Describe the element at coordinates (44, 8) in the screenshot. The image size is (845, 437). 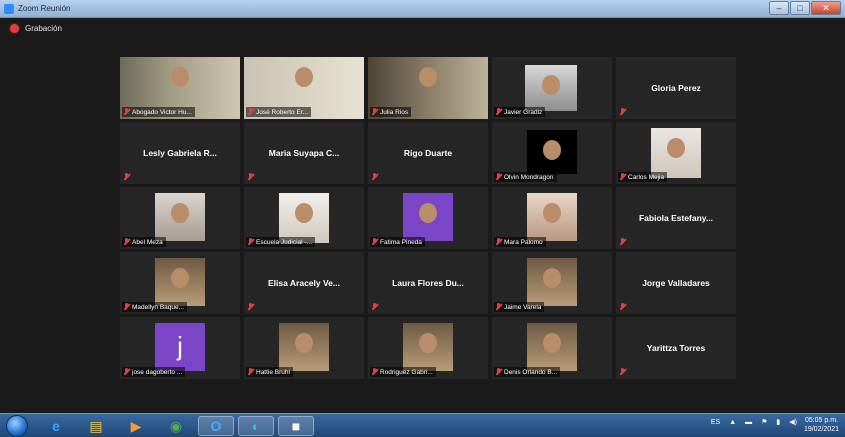
I see `window-title: Zoom Reunión` at that location.